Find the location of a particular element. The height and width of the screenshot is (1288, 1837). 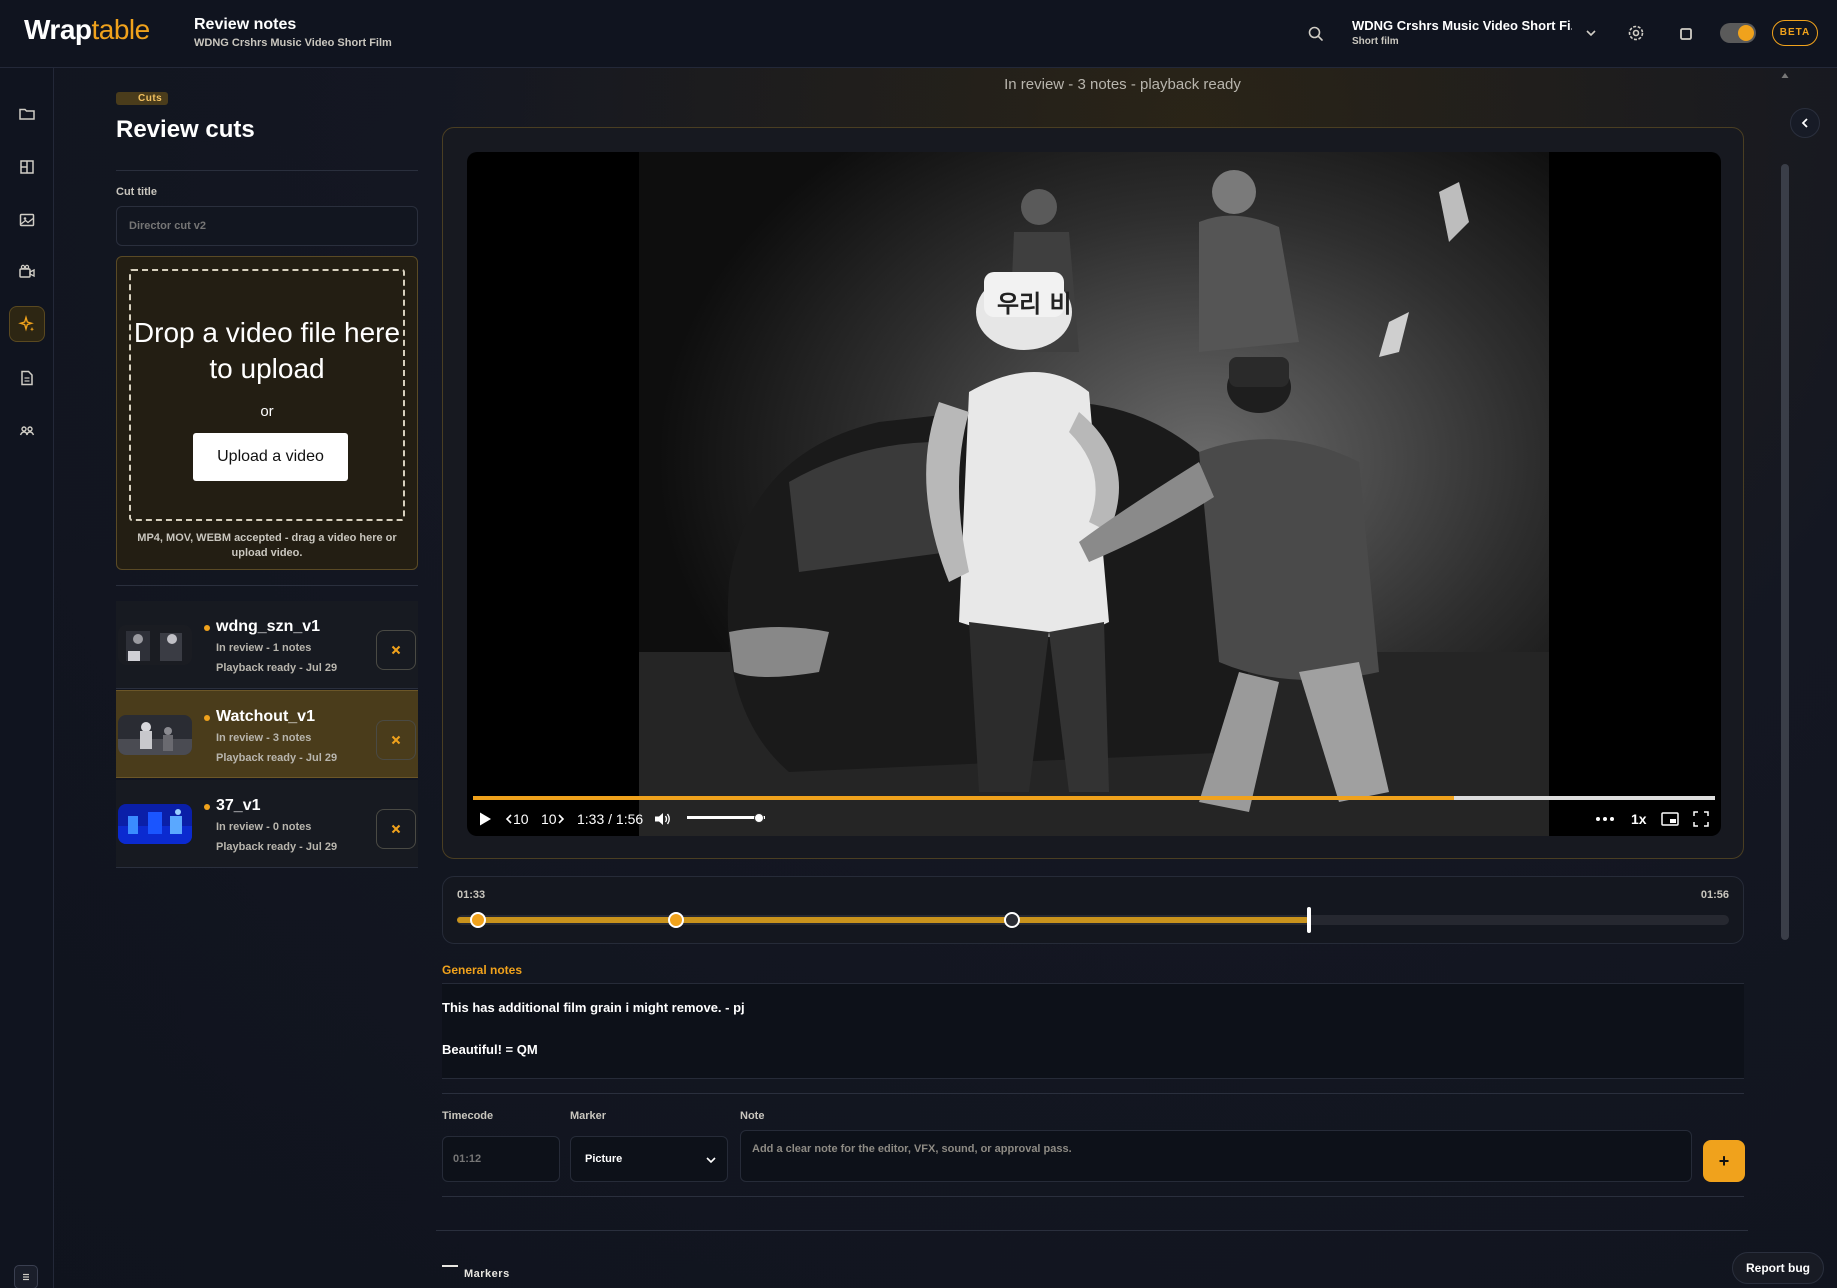

add-note-button: + is located at coordinates (1724, 1161).